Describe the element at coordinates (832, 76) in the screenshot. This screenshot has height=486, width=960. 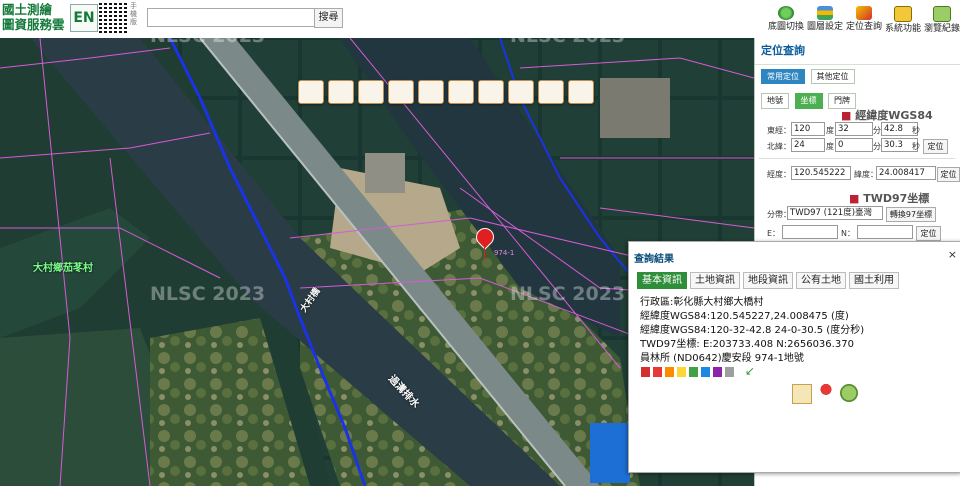
I see `tab-other-locate: 其他定位` at that location.